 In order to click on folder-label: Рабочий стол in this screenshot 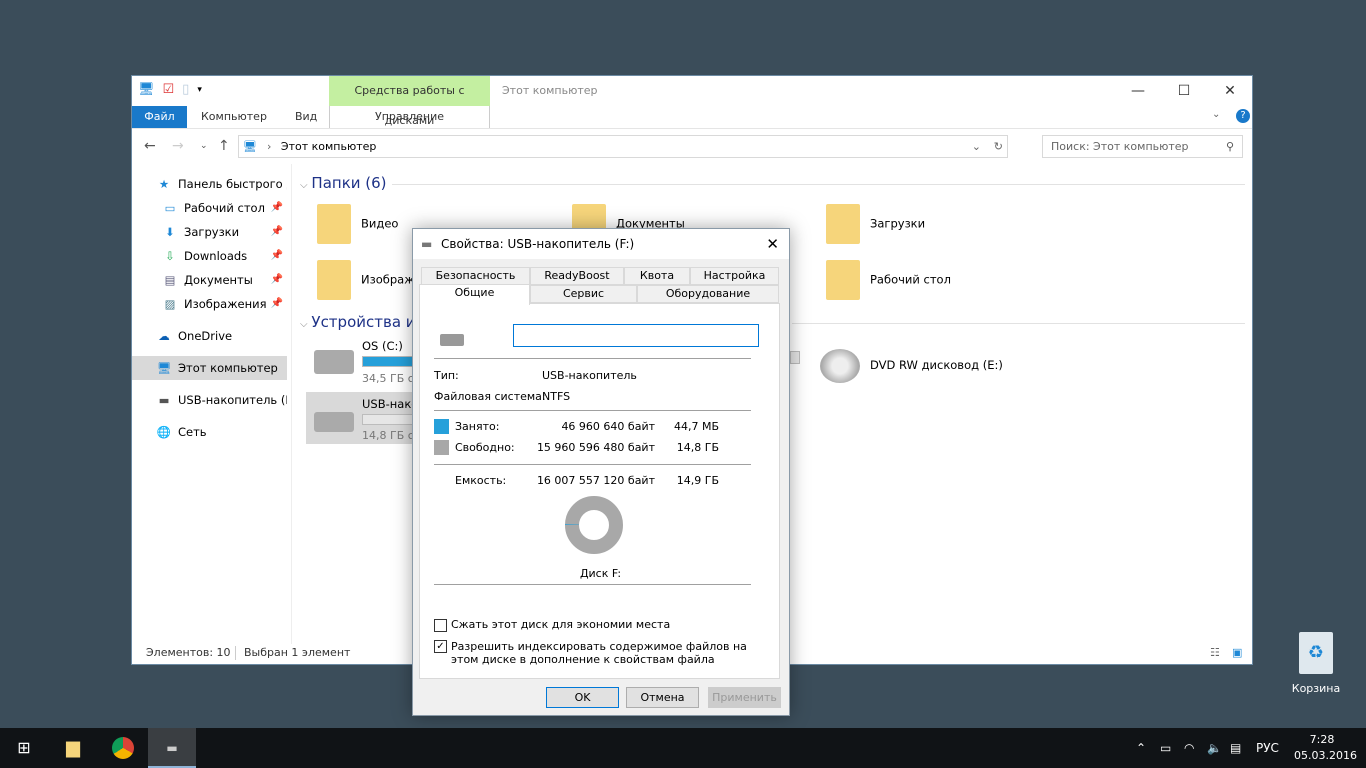, I will do `click(910, 279)`.